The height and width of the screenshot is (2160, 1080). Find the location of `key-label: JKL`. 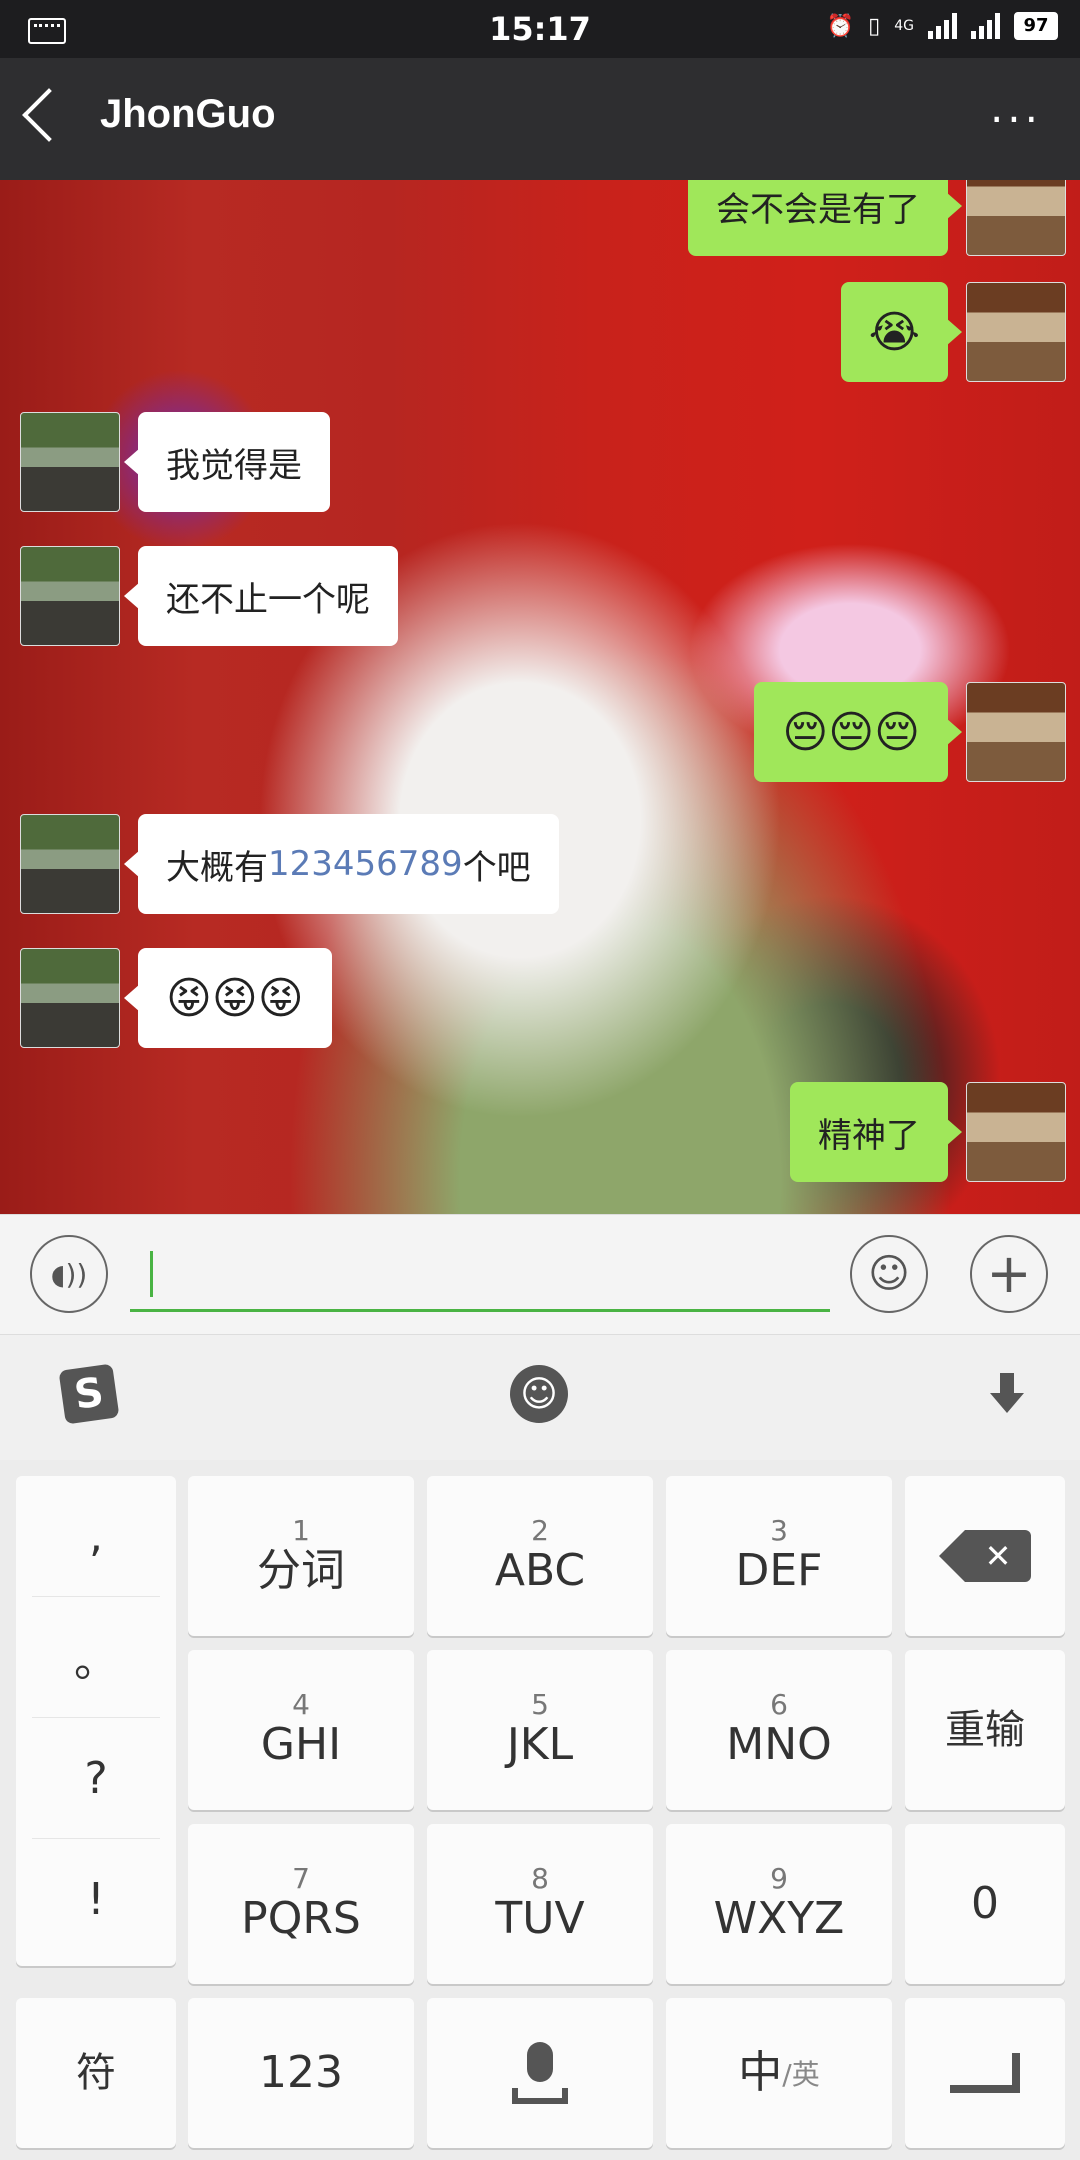

key-label: JKL is located at coordinates (540, 1744).